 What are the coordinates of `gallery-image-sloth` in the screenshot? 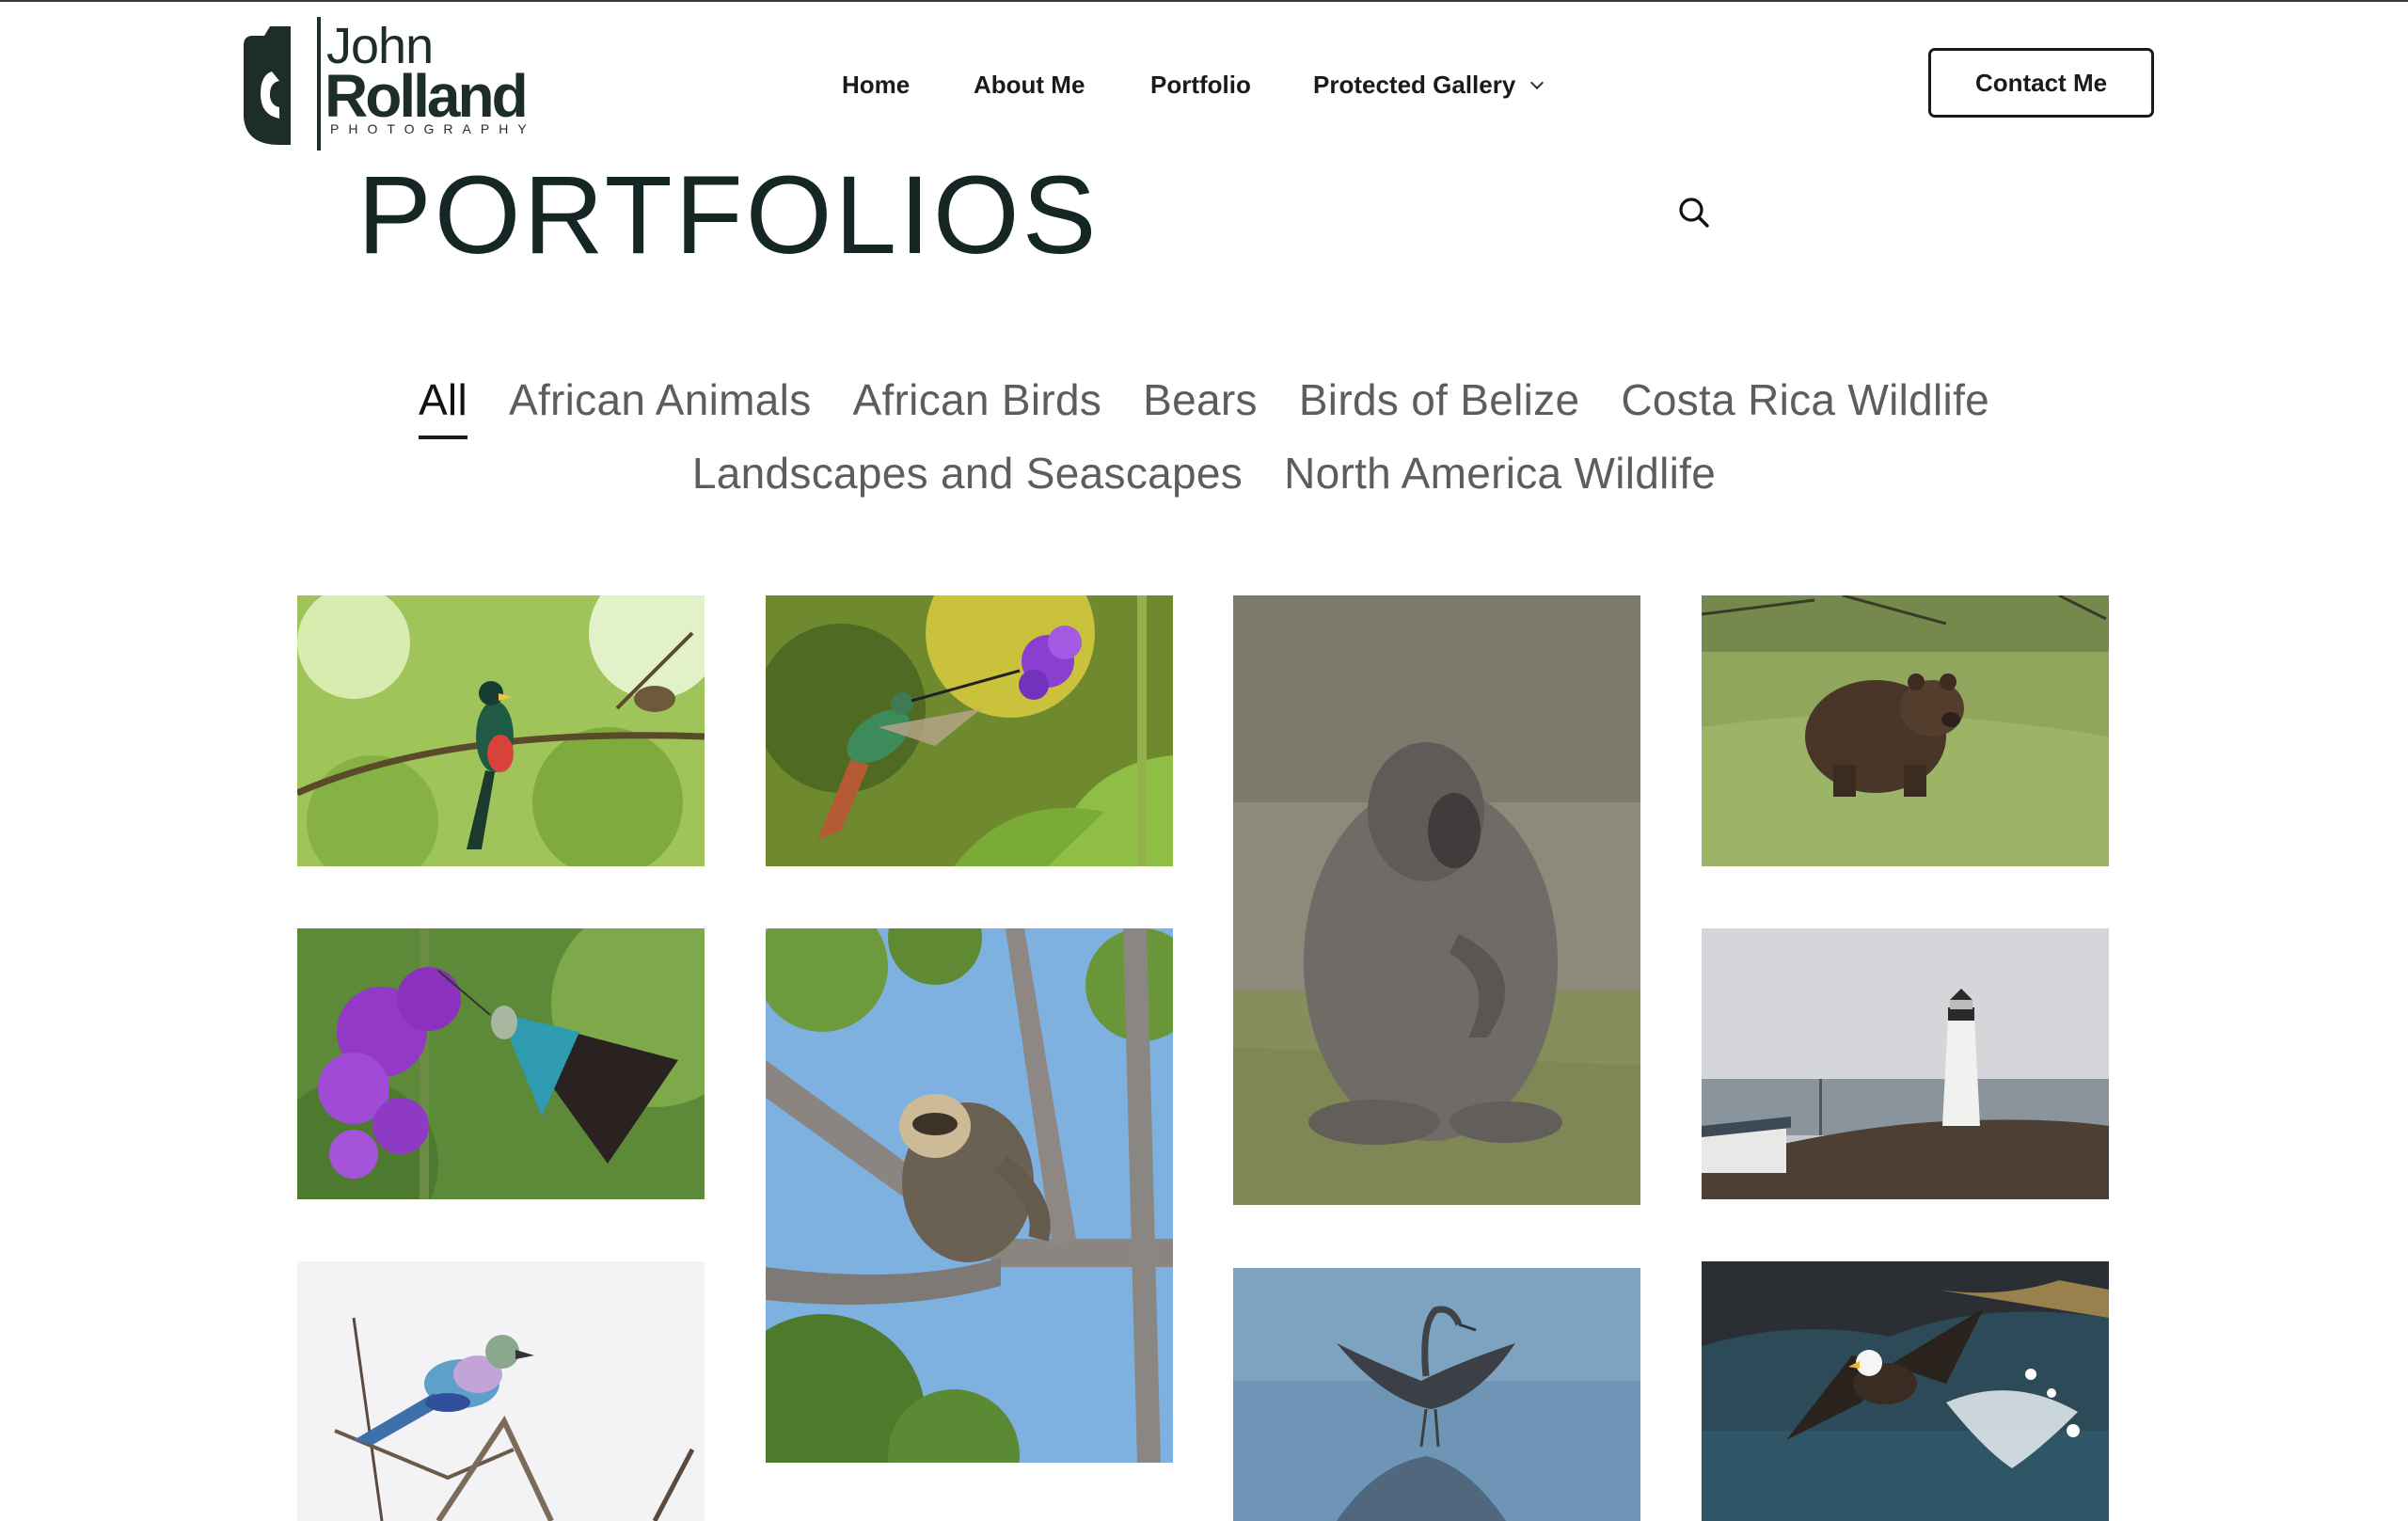 It's located at (970, 1195).